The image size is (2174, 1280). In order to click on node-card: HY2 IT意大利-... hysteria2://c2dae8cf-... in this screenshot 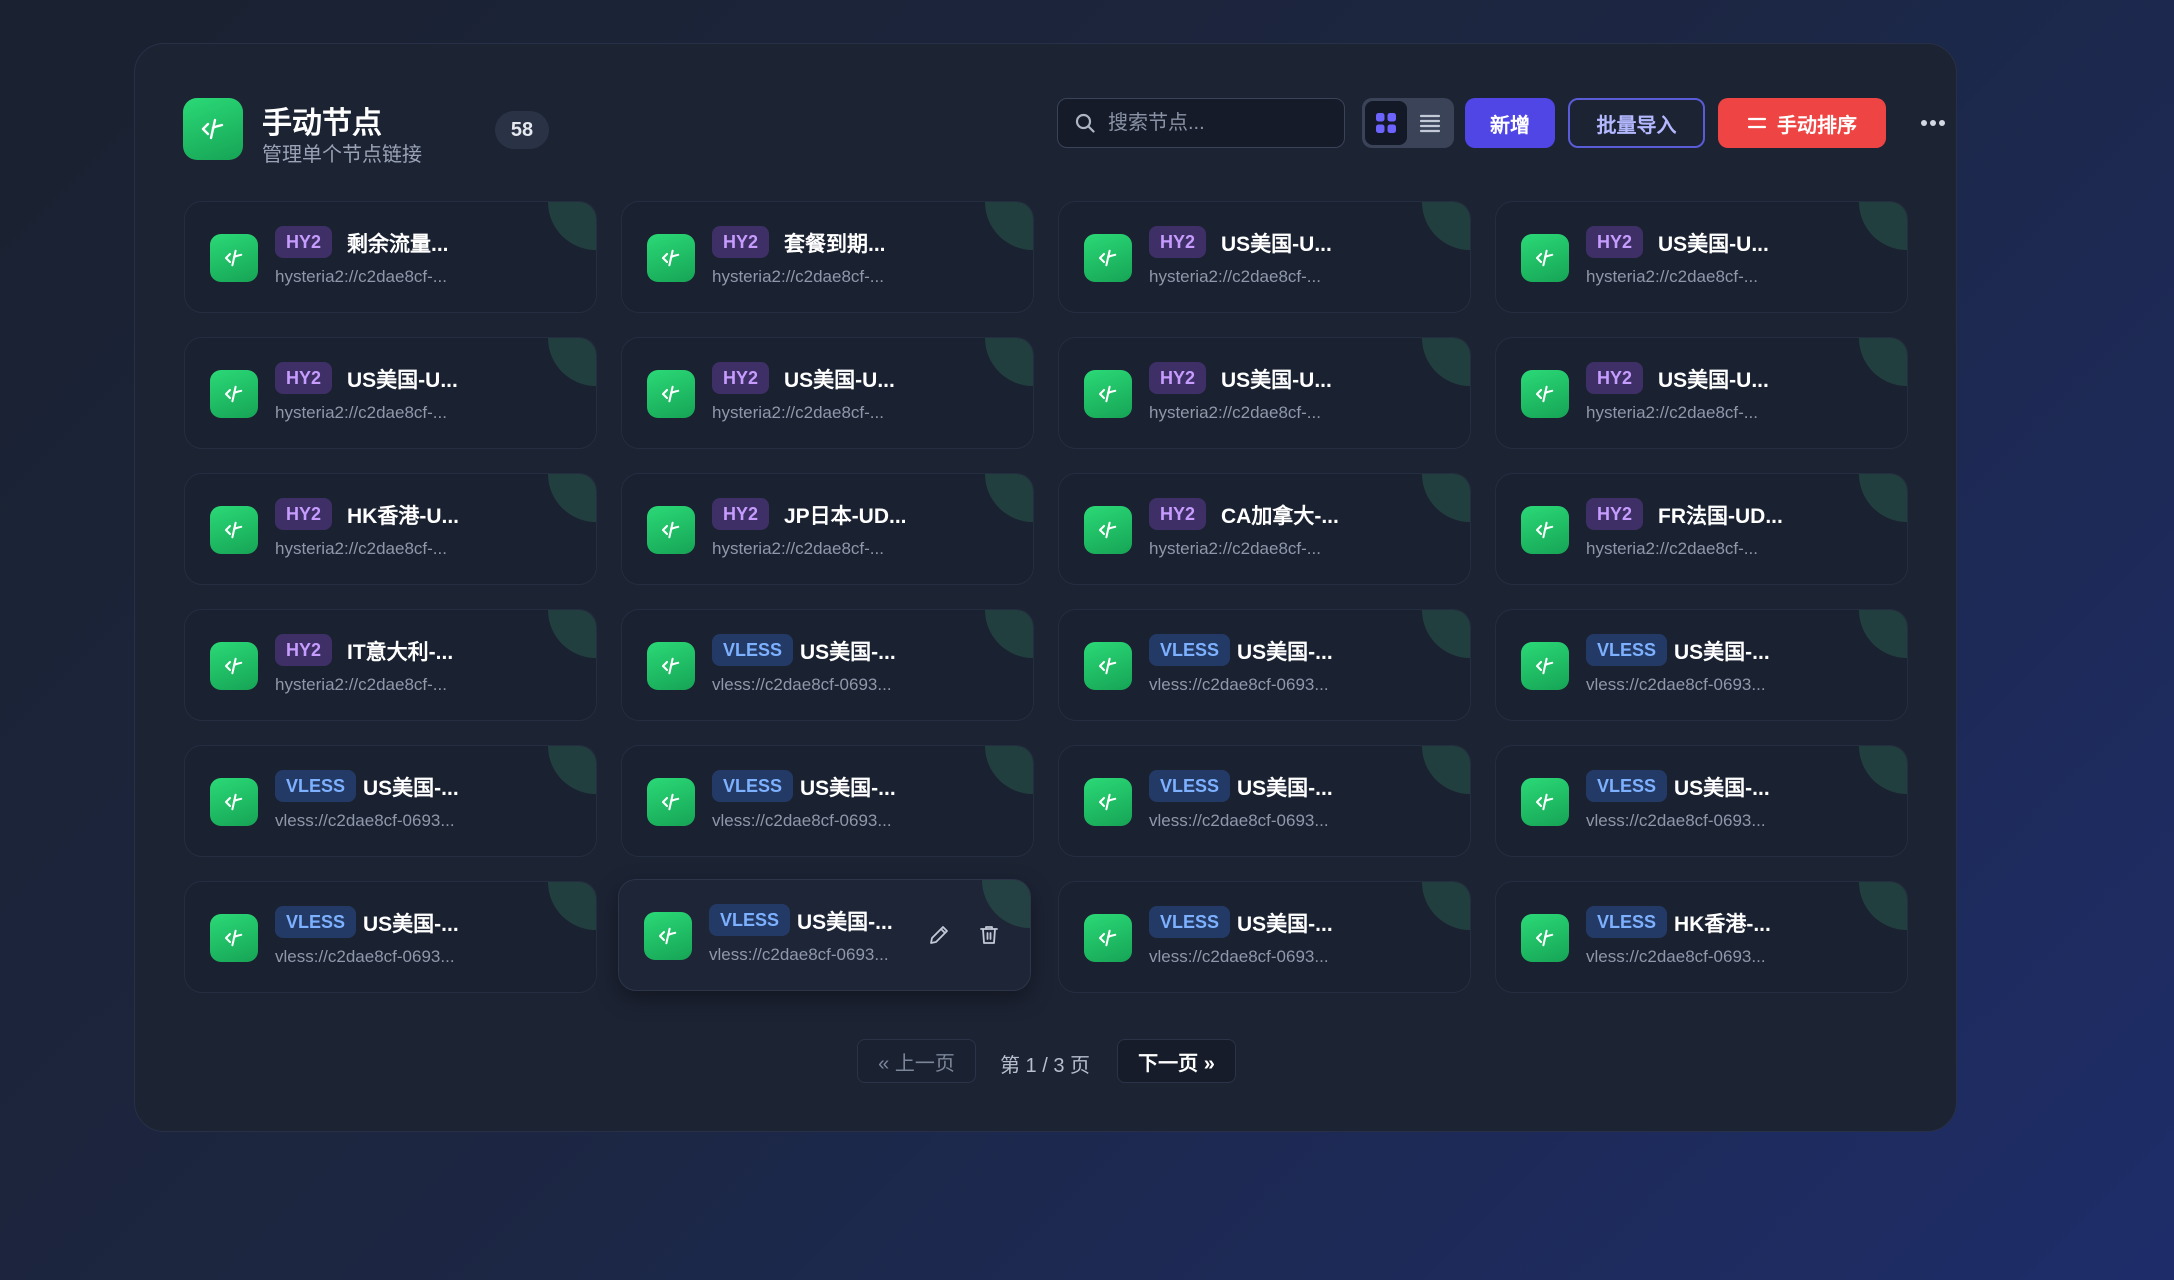, I will do `click(390, 665)`.